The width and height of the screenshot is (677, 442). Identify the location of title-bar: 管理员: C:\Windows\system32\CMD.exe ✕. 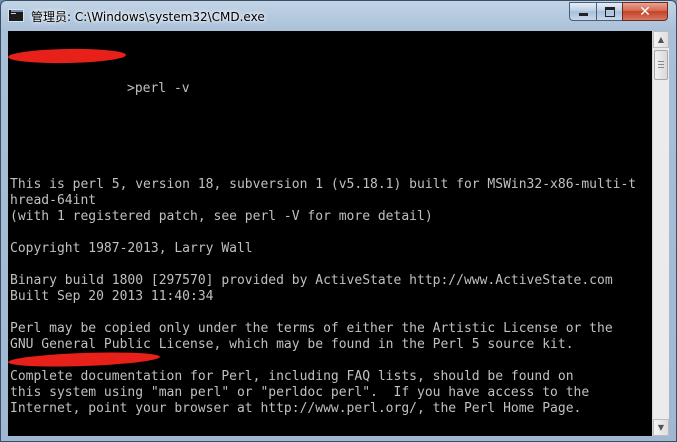
(338, 16).